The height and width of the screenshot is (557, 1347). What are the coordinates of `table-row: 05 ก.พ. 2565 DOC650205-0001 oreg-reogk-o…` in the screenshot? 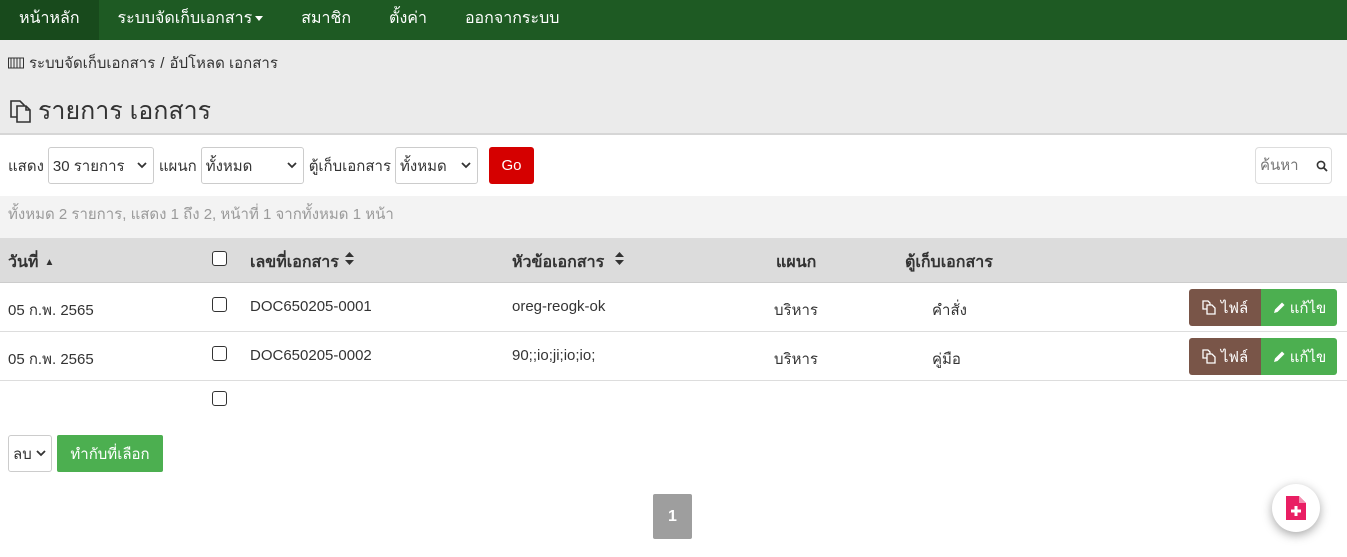 It's located at (673, 307).